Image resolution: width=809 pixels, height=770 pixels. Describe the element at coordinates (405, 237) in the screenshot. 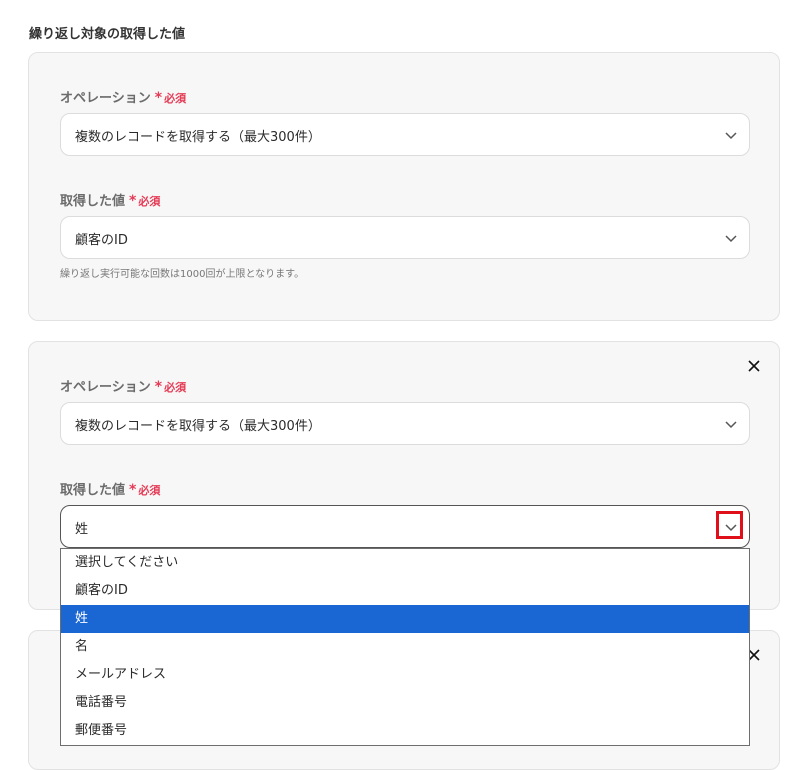

I see `value-select: 顧客のID` at that location.